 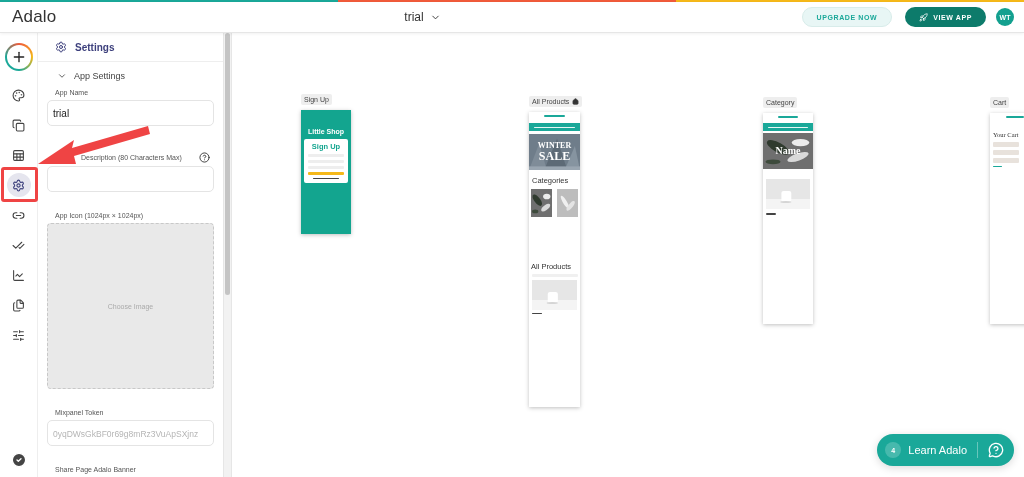 I want to click on sliders-icon, so click(x=18, y=335).